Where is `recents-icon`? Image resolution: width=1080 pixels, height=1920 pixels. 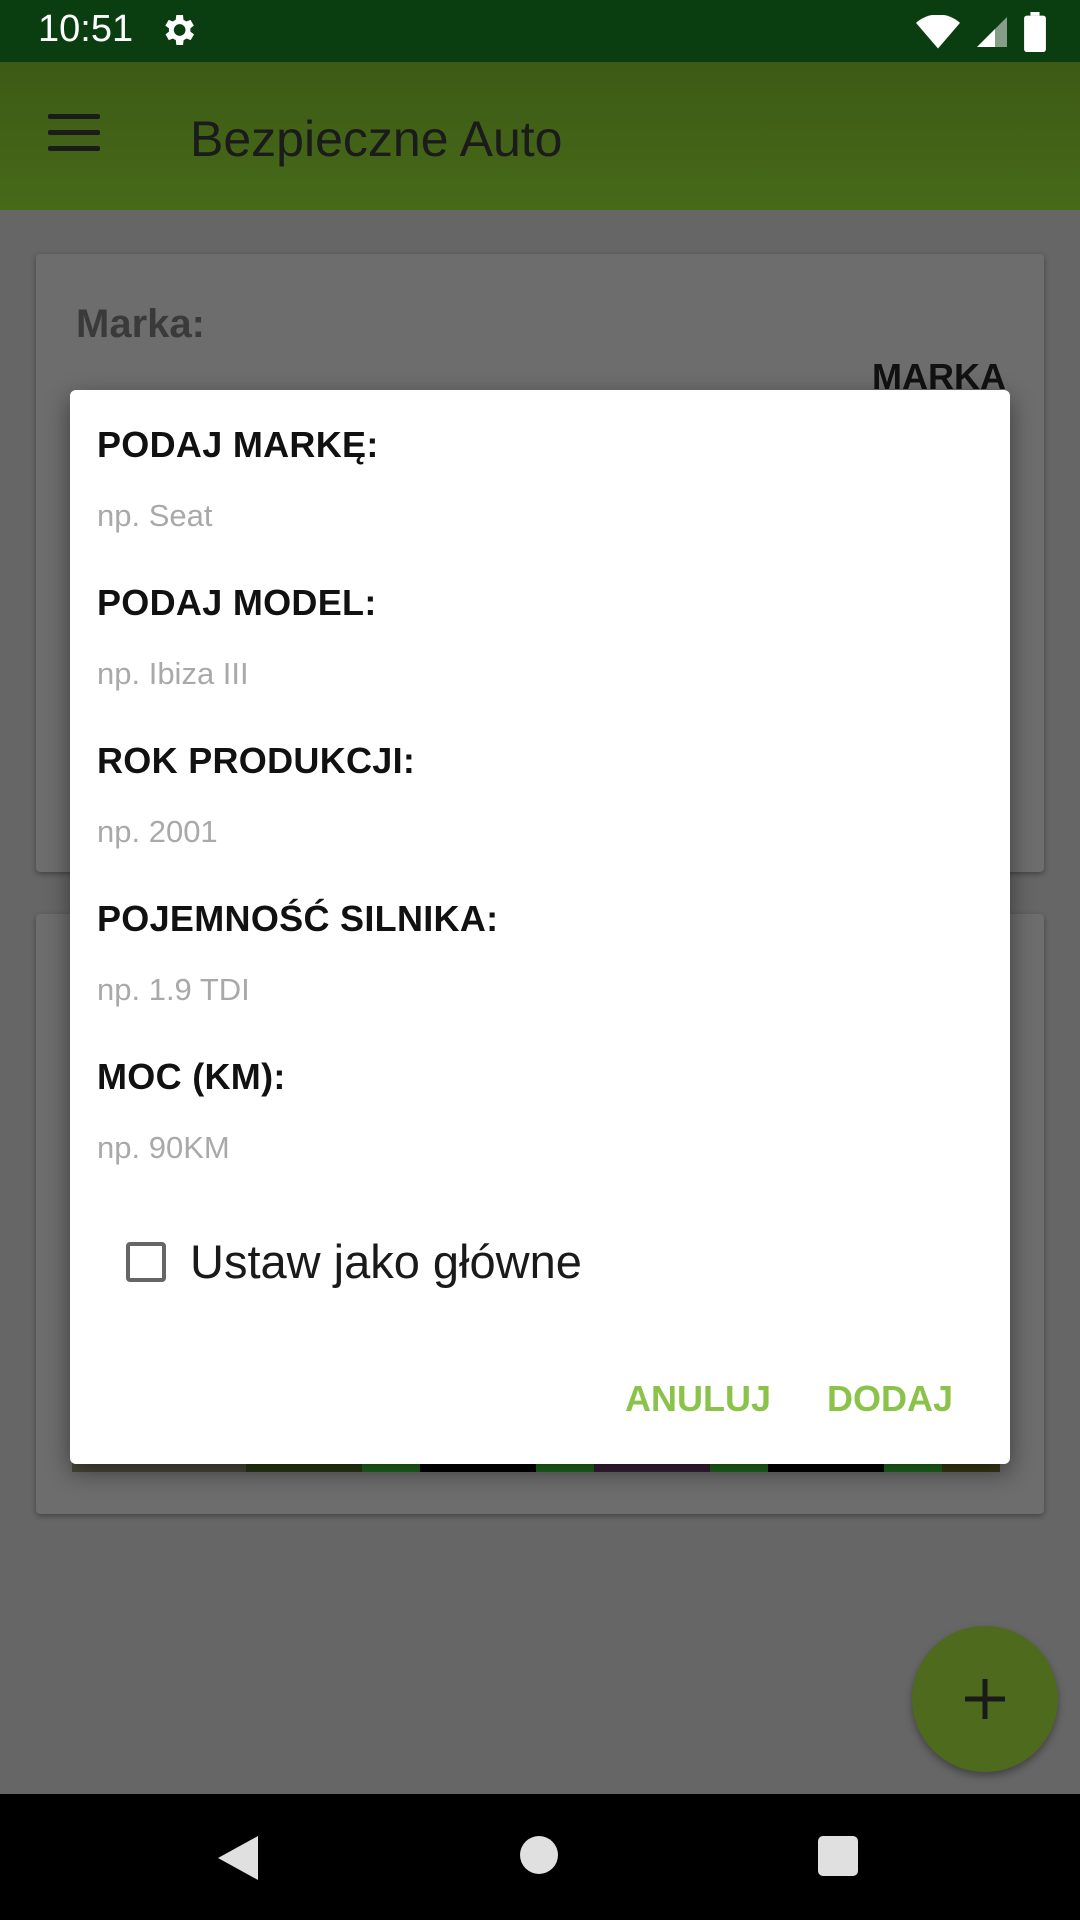
recents-icon is located at coordinates (838, 1856).